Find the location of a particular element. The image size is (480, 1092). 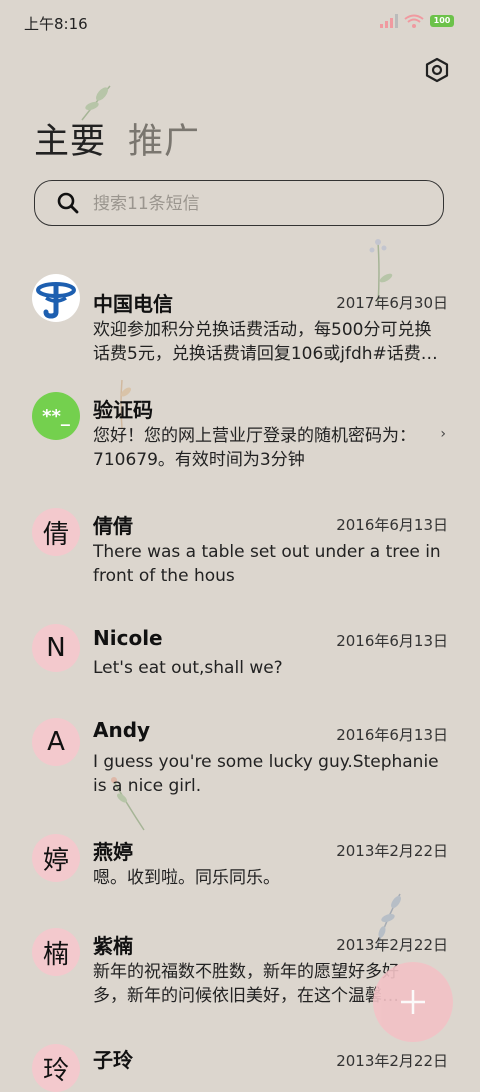

search-input is located at coordinates (258, 204).